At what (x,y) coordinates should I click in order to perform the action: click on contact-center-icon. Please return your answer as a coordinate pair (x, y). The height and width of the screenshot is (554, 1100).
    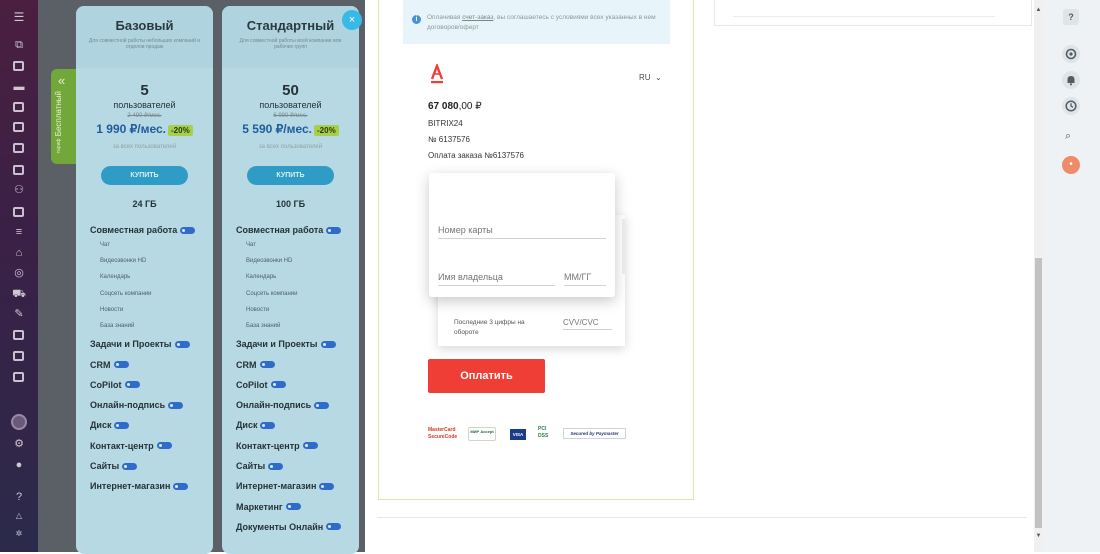
    Looking at the image, I should click on (18, 335).